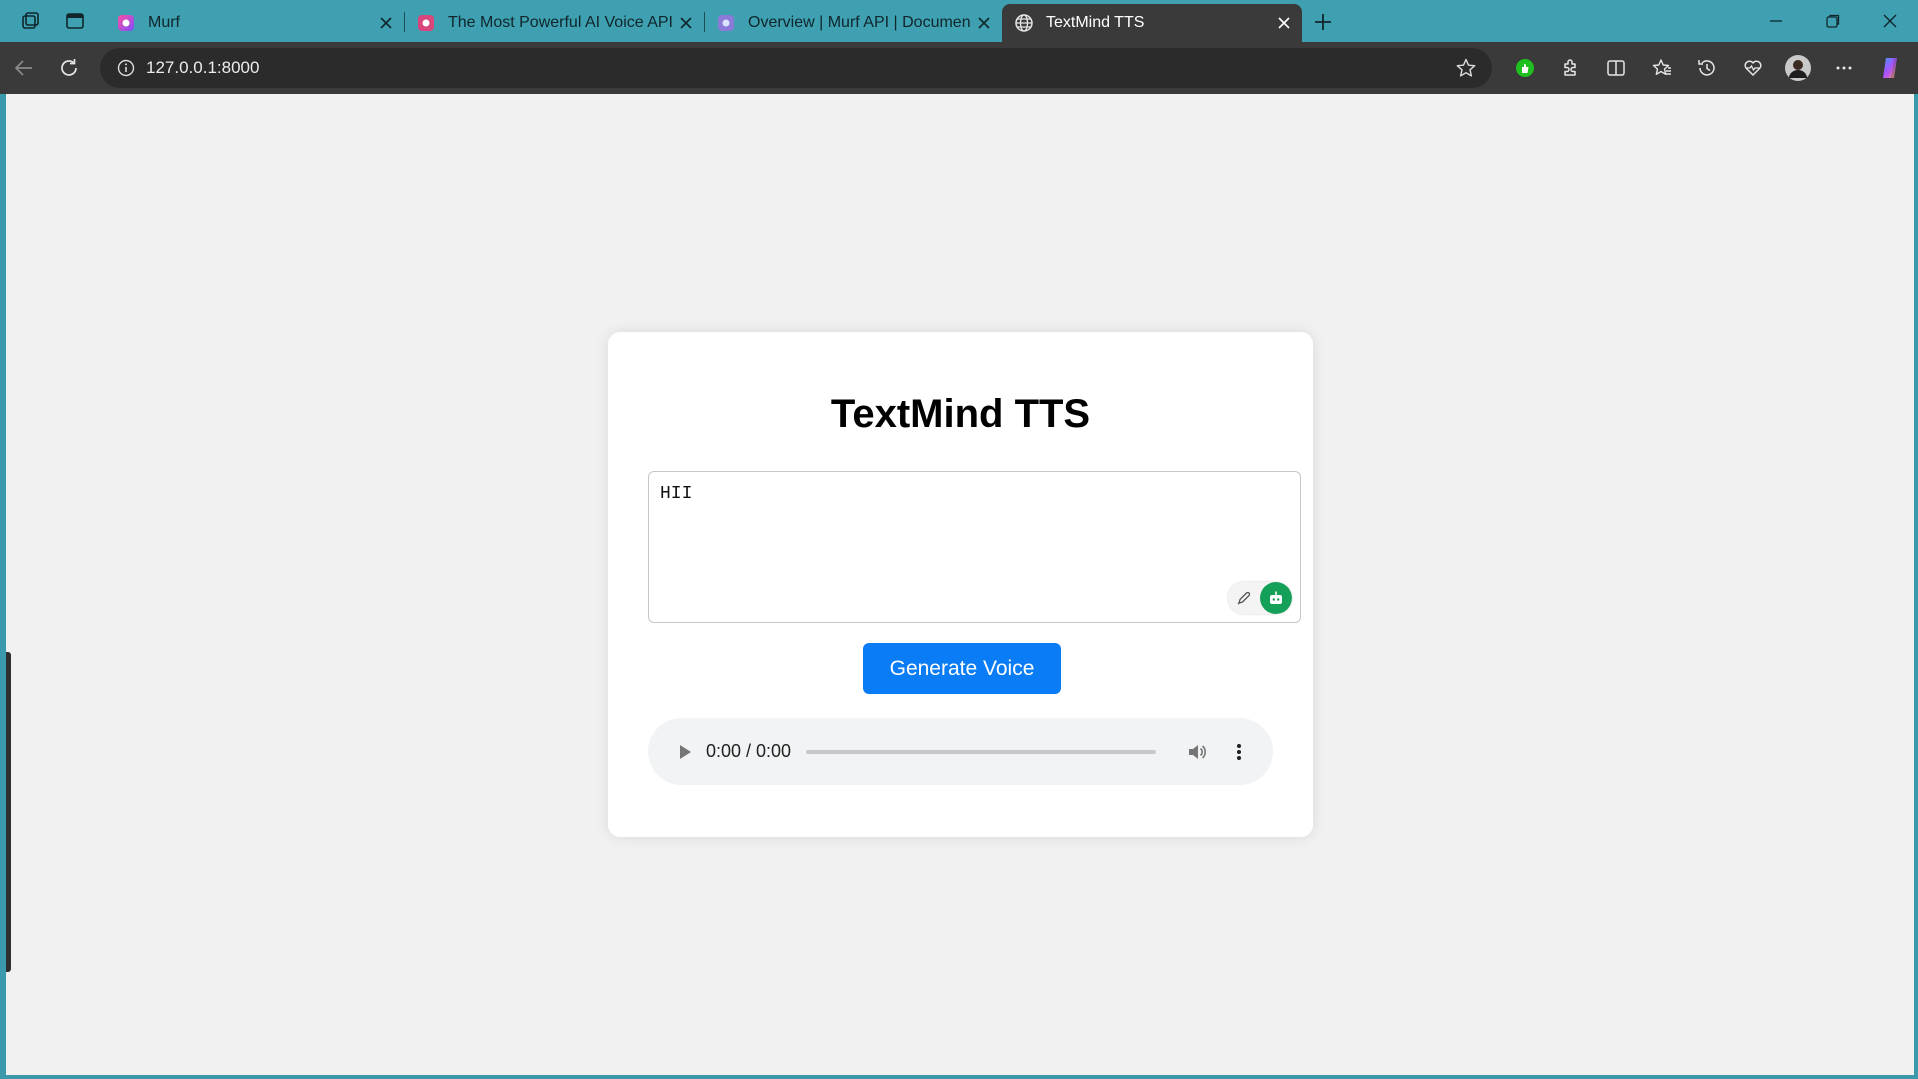  What do you see at coordinates (1707, 68) in the screenshot?
I see `history-icon` at bounding box center [1707, 68].